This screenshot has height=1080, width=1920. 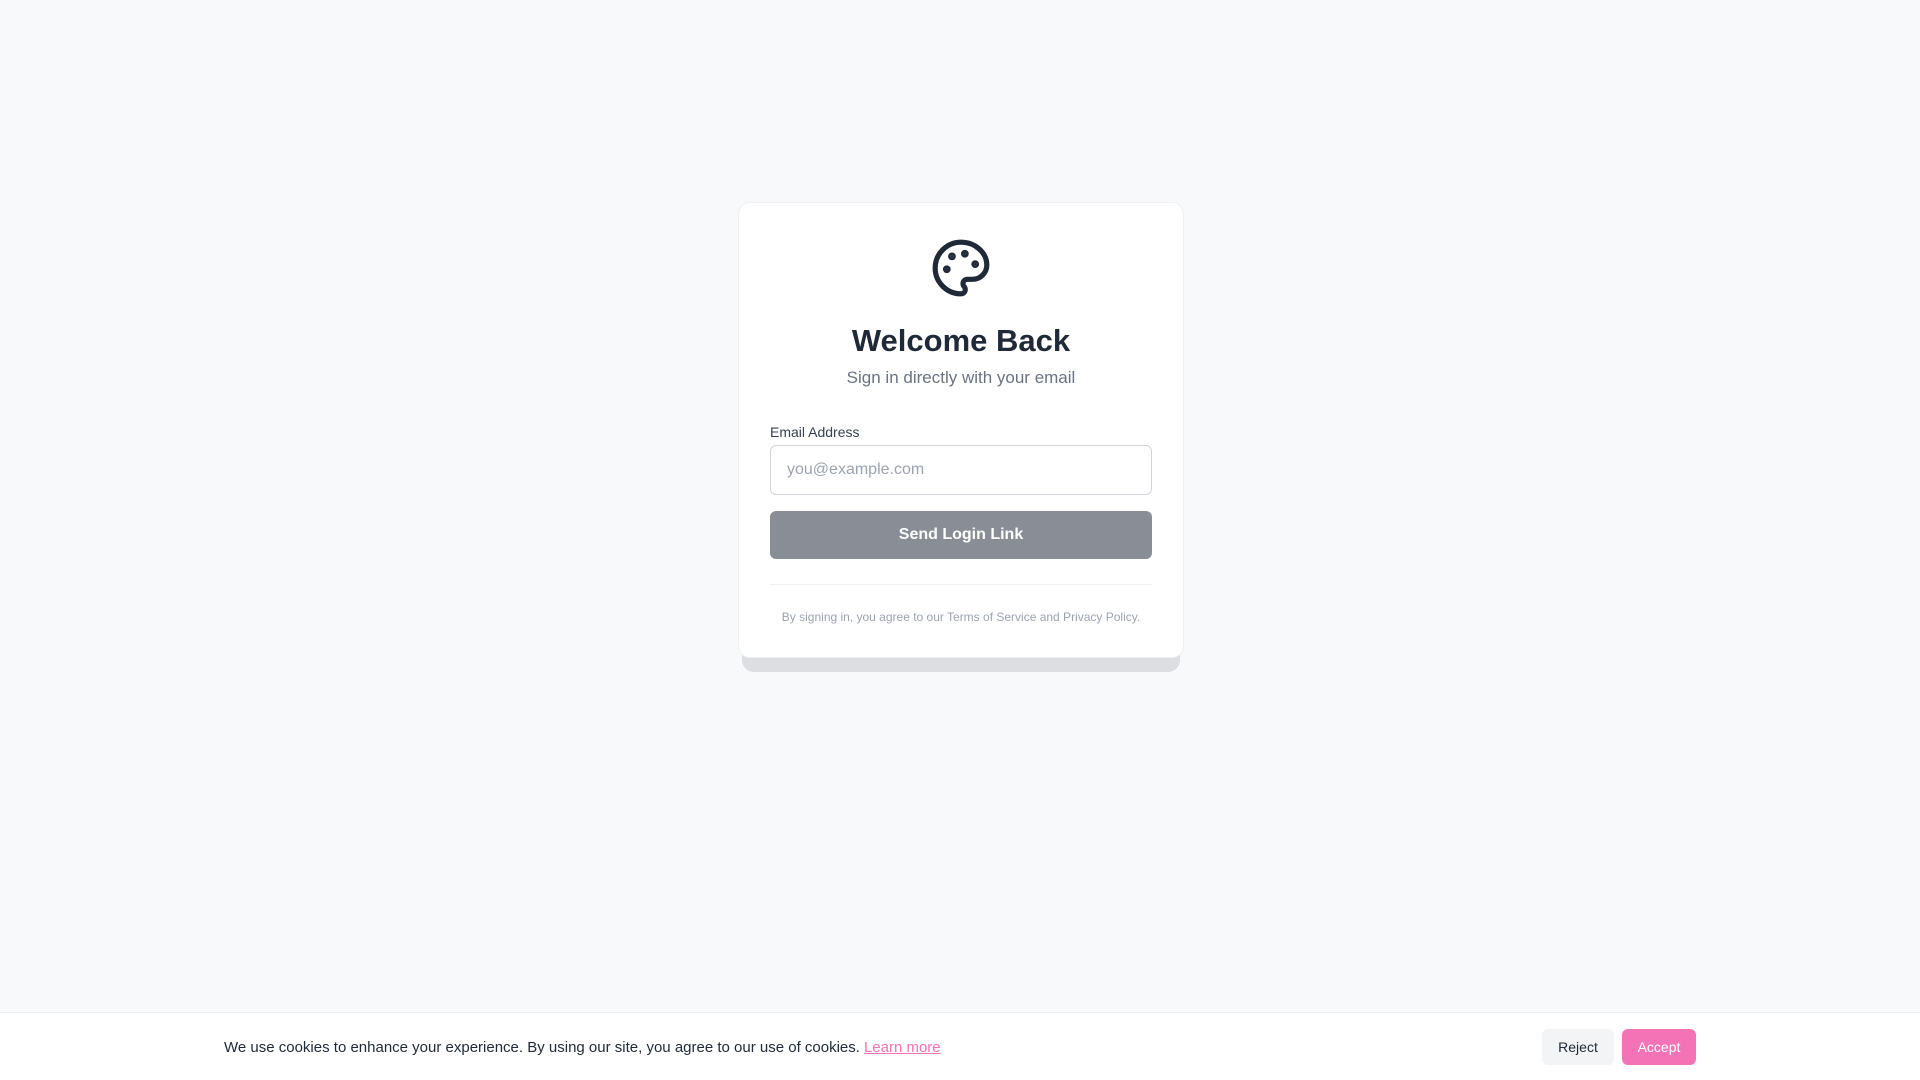 I want to click on reject-cookies-button: Reject, so click(x=1578, y=1047).